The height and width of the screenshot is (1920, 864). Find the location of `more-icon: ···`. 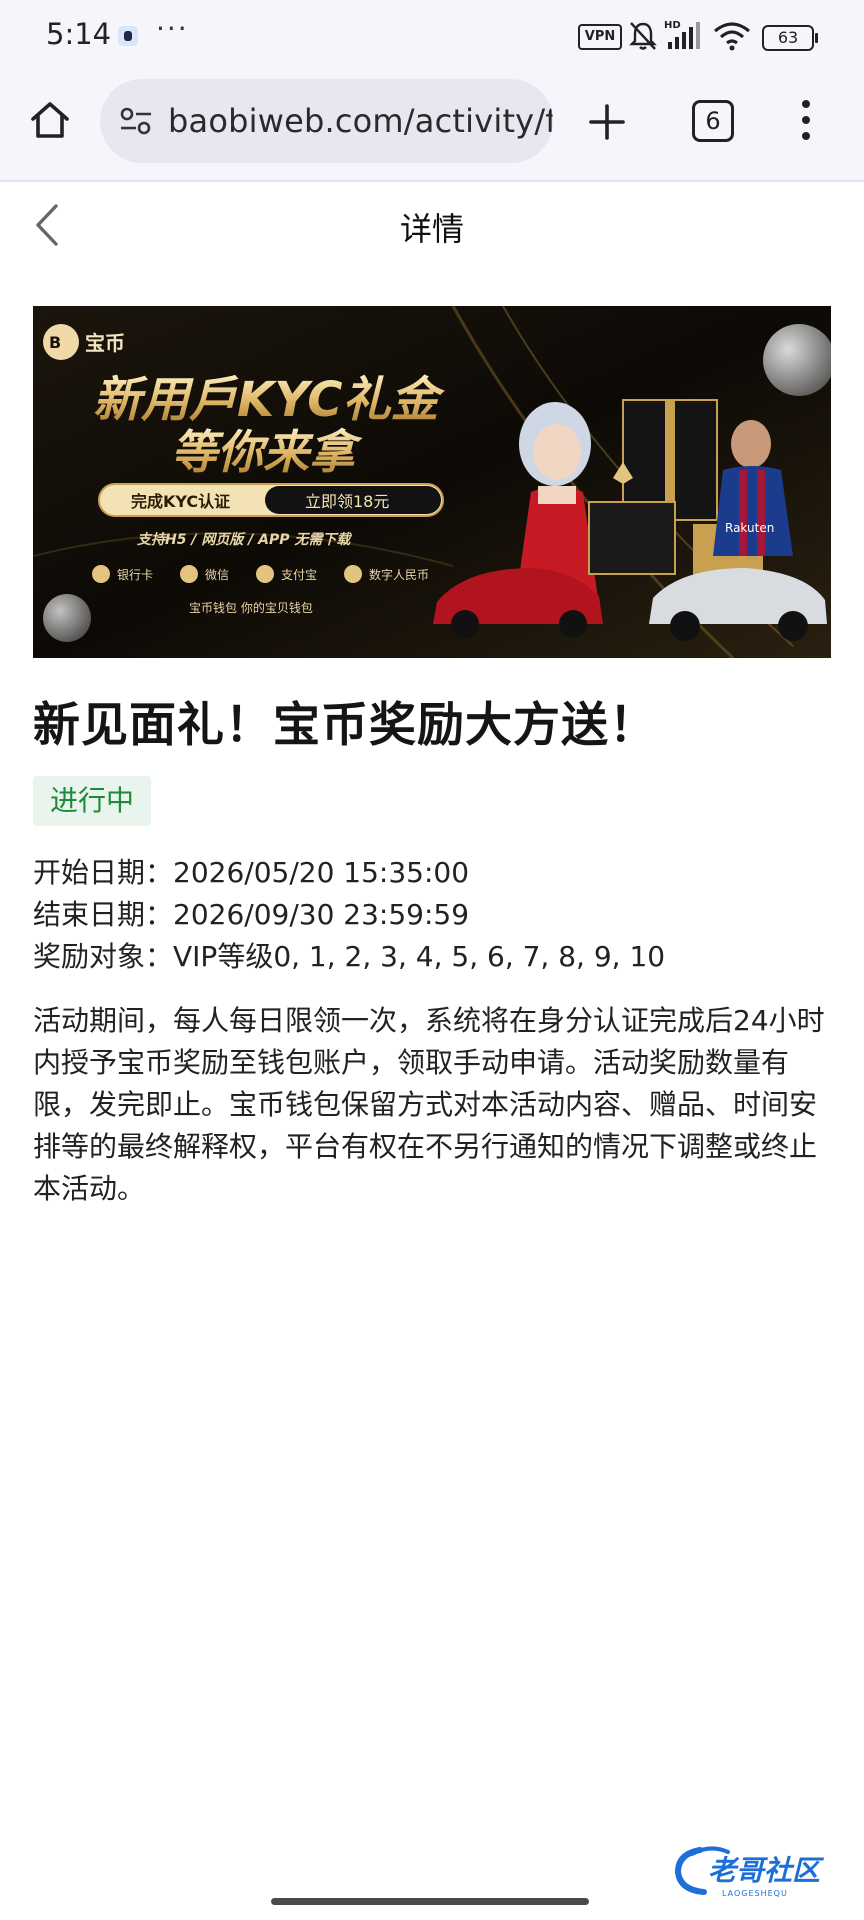

more-icon: ··· is located at coordinates (172, 28).